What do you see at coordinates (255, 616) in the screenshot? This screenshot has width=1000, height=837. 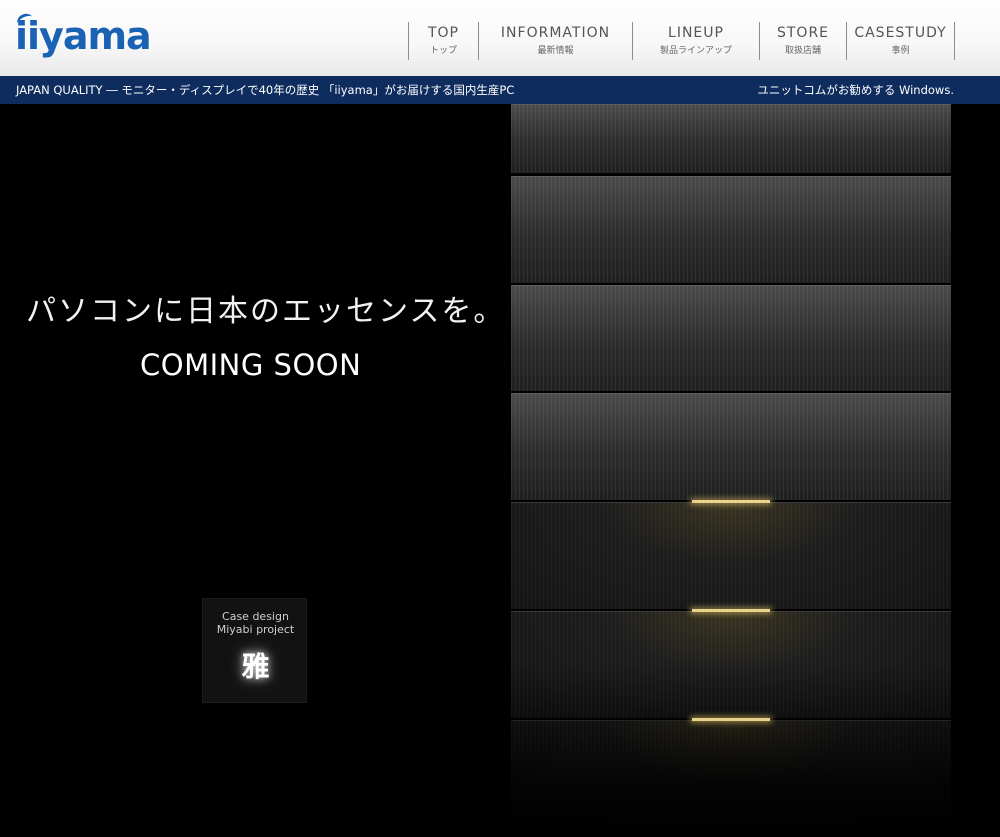 I see `badge-line-1: Case design` at bounding box center [255, 616].